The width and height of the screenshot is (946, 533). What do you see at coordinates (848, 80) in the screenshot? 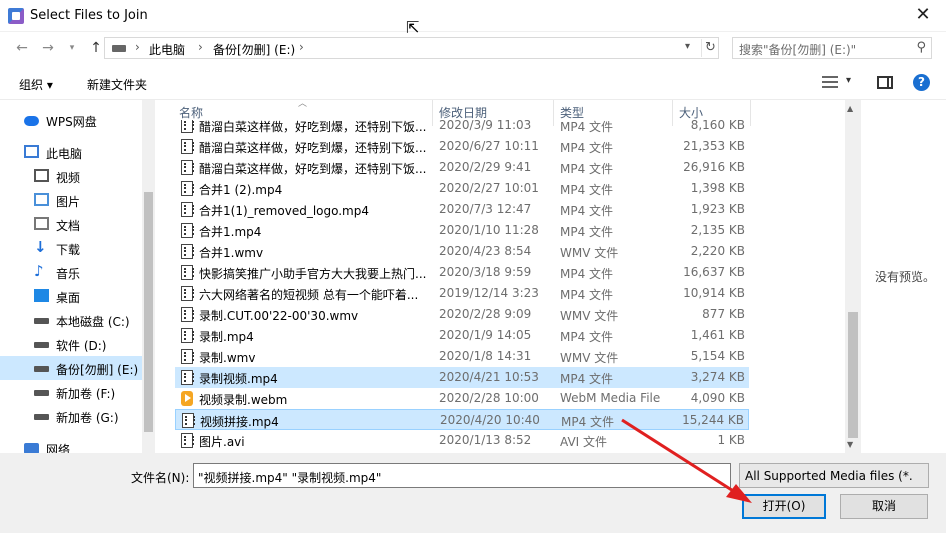
I see `view-options-chevron-icon: ▾` at bounding box center [848, 80].